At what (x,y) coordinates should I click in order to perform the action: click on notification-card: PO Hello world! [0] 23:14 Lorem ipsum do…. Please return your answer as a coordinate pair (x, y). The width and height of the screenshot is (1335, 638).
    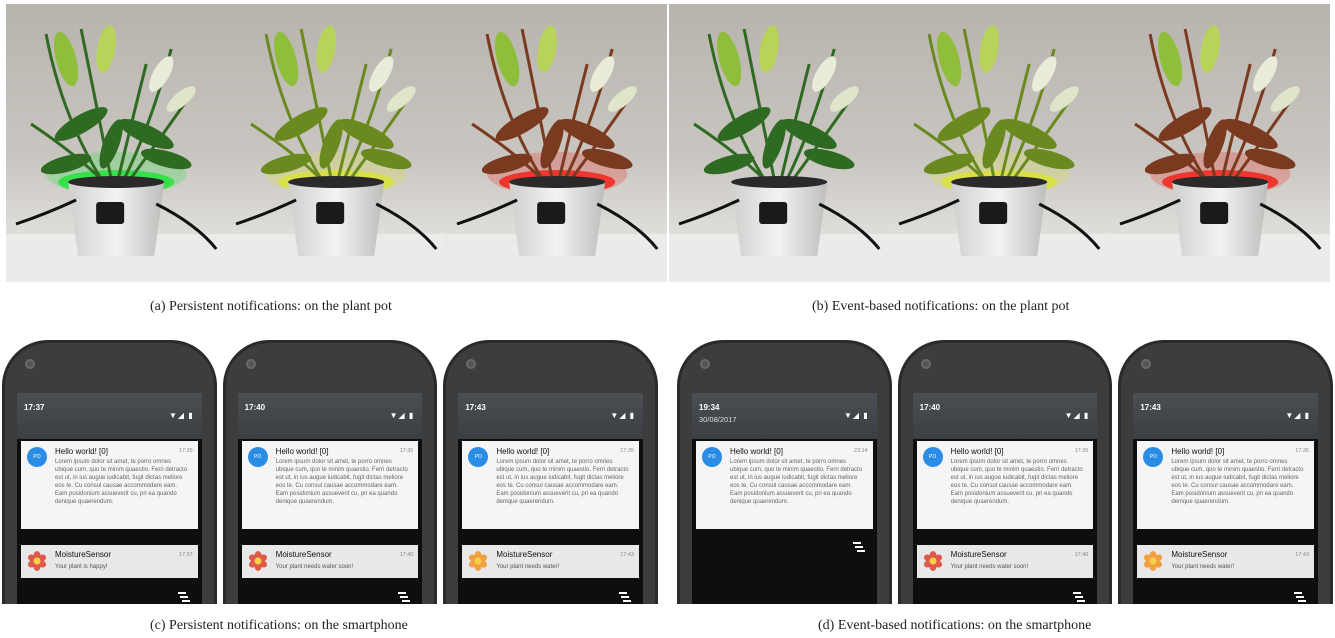
    Looking at the image, I should click on (784, 485).